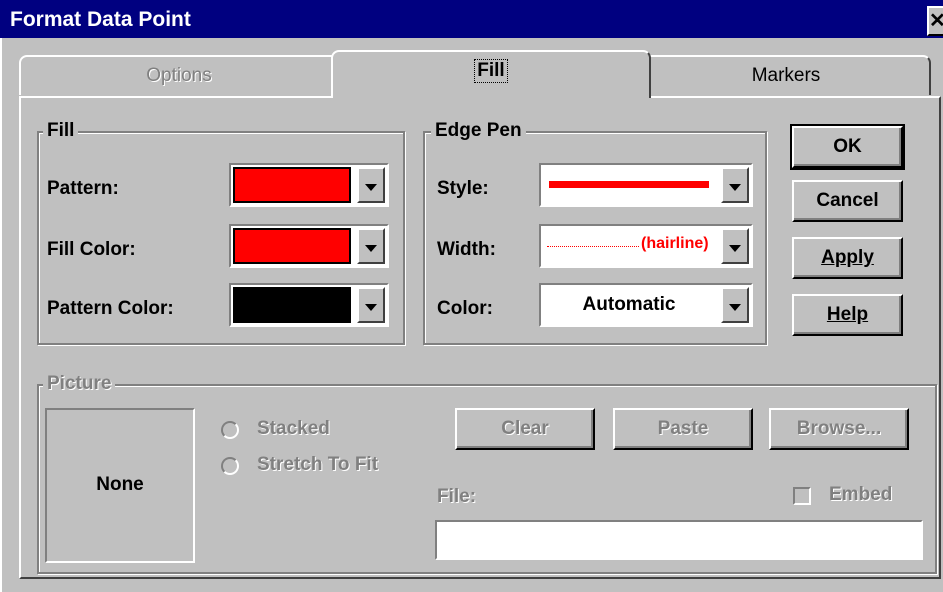  Describe the element at coordinates (683, 429) in the screenshot. I see `paste-button: Paste` at that location.